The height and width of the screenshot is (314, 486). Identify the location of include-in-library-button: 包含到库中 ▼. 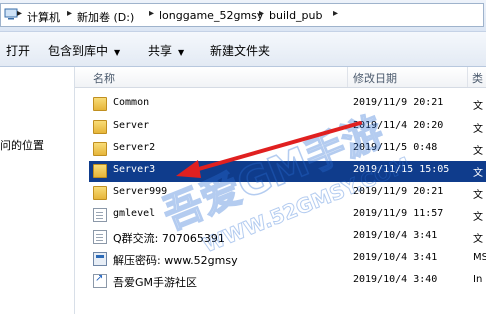
(84, 50).